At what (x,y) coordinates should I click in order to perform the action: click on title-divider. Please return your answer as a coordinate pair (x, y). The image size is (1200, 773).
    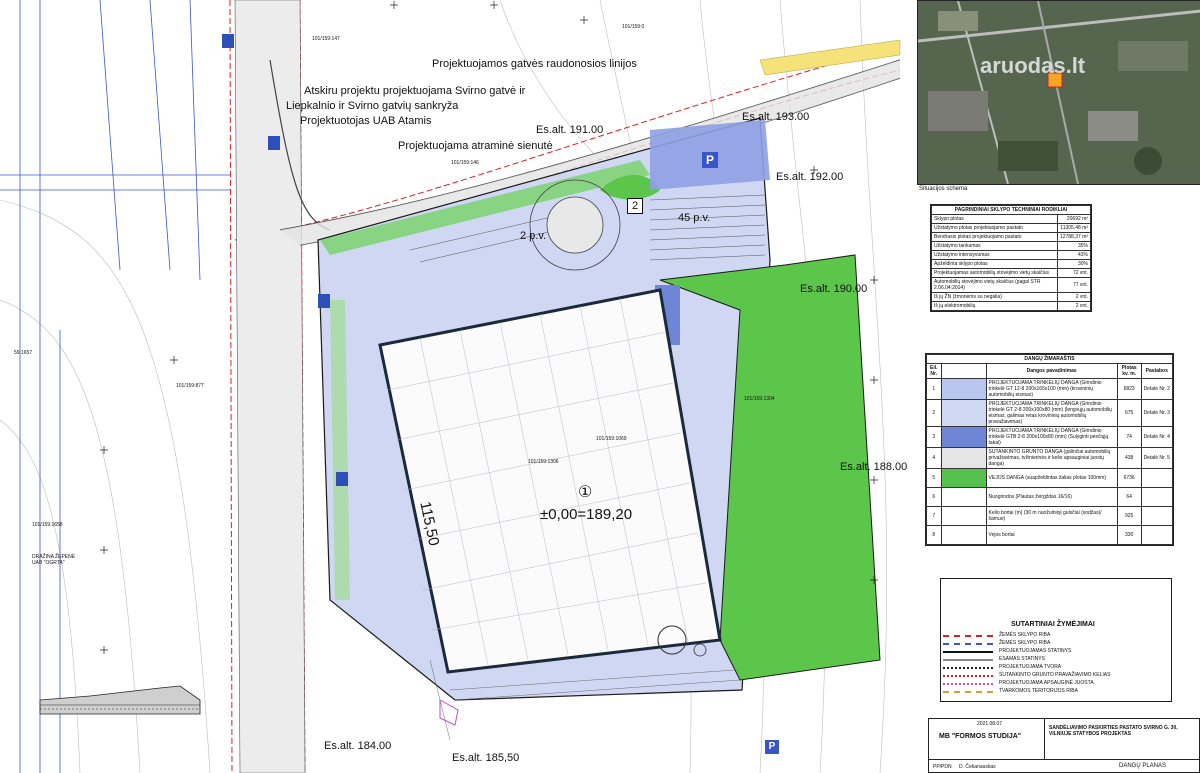
    Looking at the image, I should click on (1064, 759).